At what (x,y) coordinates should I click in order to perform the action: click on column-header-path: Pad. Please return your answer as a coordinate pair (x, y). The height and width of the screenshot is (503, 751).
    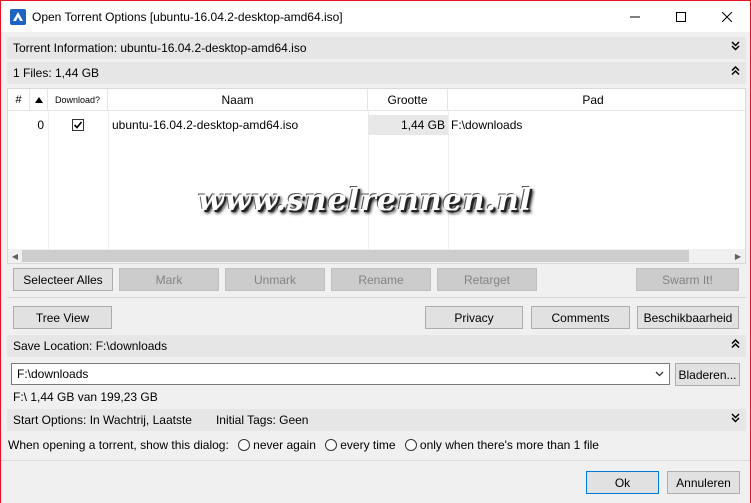
    Looking at the image, I should click on (593, 100).